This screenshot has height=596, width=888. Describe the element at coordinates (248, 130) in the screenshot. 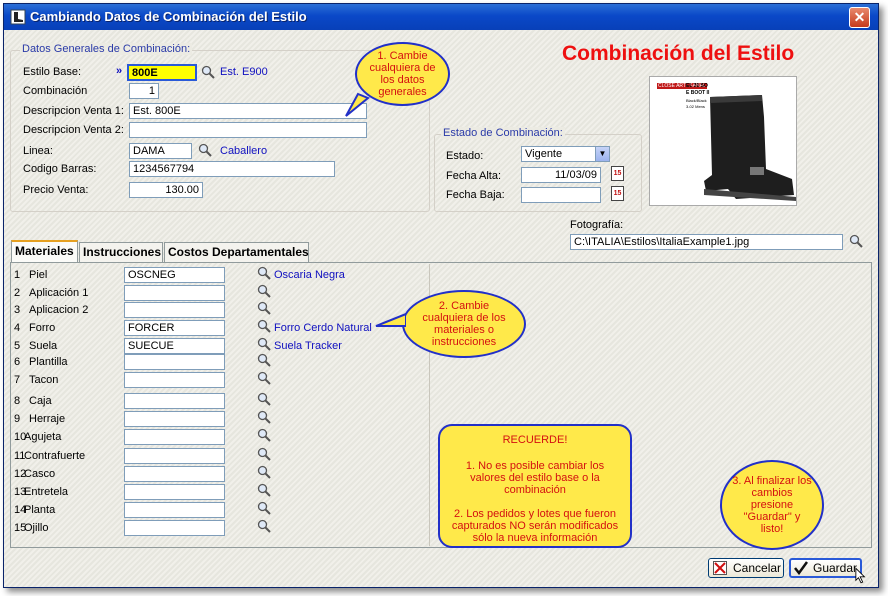

I see `desc-venta2-input` at that location.